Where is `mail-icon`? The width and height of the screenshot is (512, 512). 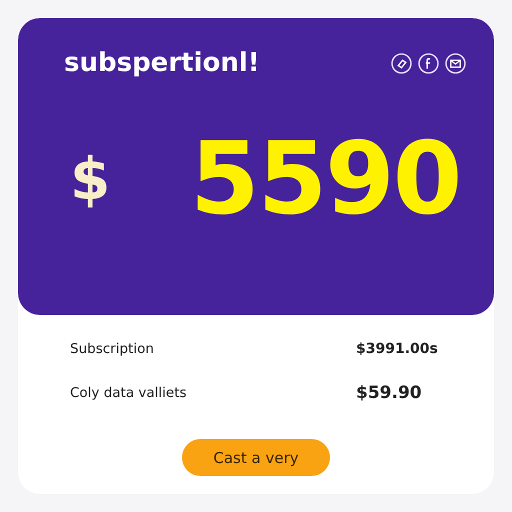 mail-icon is located at coordinates (455, 63).